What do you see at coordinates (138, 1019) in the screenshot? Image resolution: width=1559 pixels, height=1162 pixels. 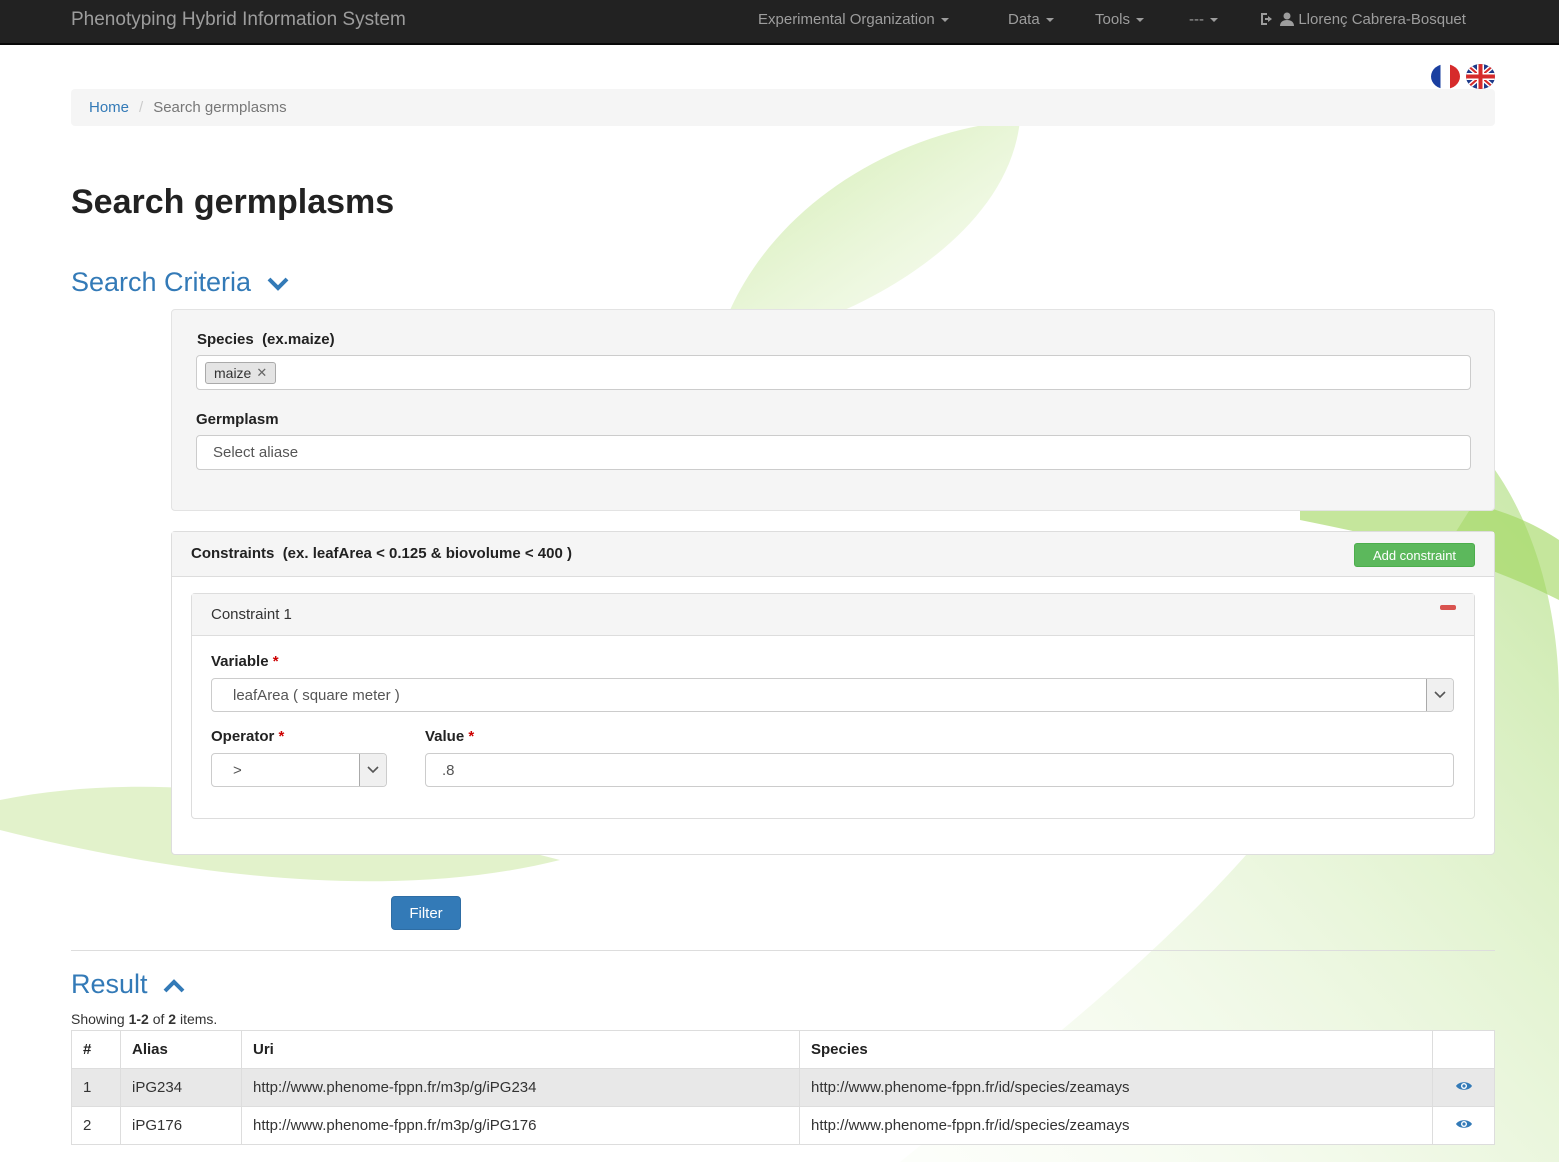 I see `summary-range: 1-2` at bounding box center [138, 1019].